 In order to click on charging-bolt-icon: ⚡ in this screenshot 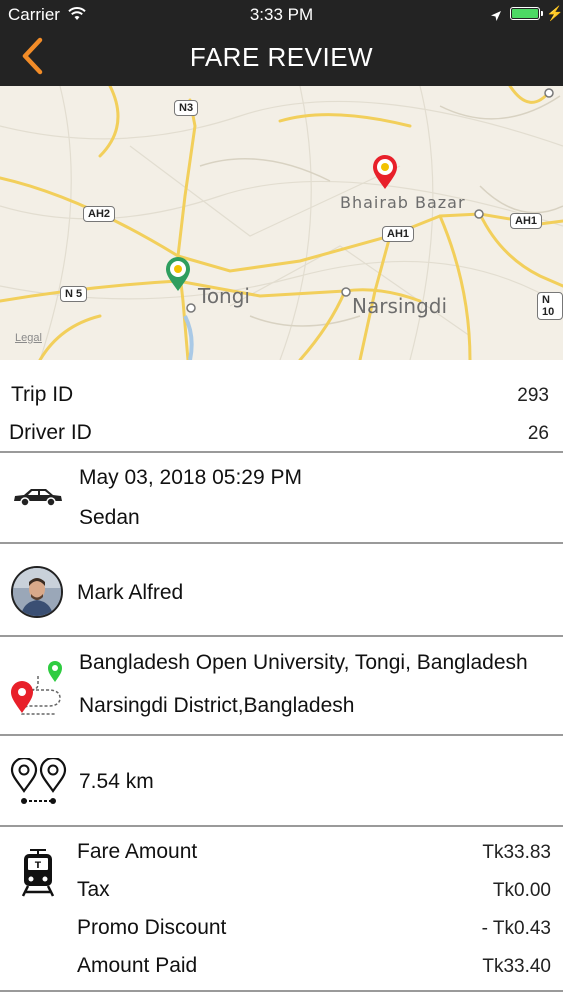, I will do `click(554, 13)`.